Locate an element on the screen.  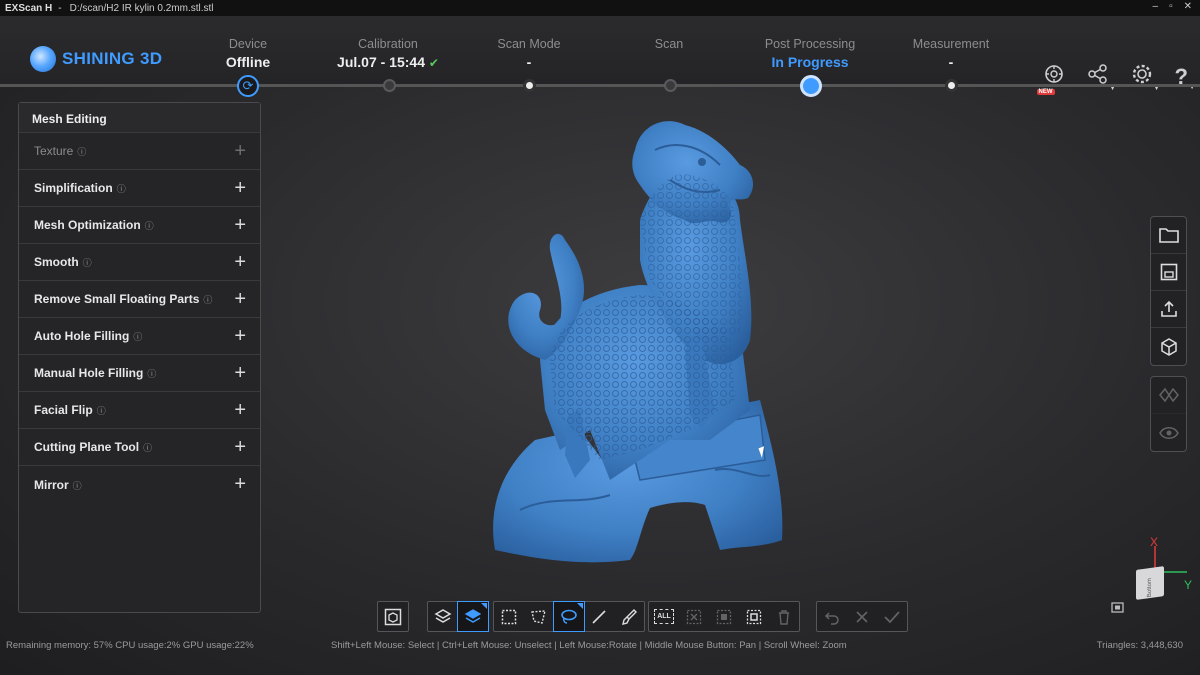
lasso-icon is located at coordinates (569, 616).